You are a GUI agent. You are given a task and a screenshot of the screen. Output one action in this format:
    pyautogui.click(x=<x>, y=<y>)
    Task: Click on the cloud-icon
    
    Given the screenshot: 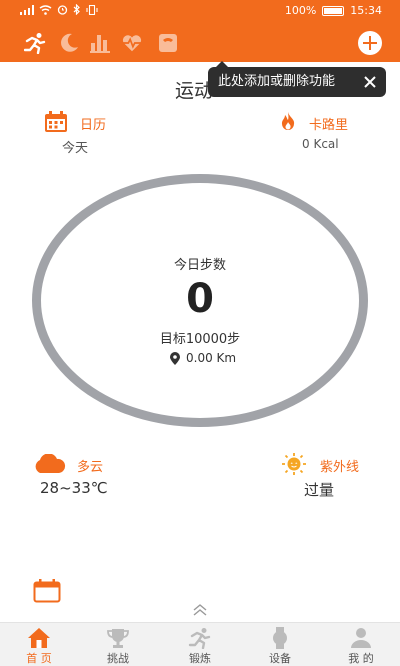 What is the action you would take?
    pyautogui.click(x=50, y=463)
    